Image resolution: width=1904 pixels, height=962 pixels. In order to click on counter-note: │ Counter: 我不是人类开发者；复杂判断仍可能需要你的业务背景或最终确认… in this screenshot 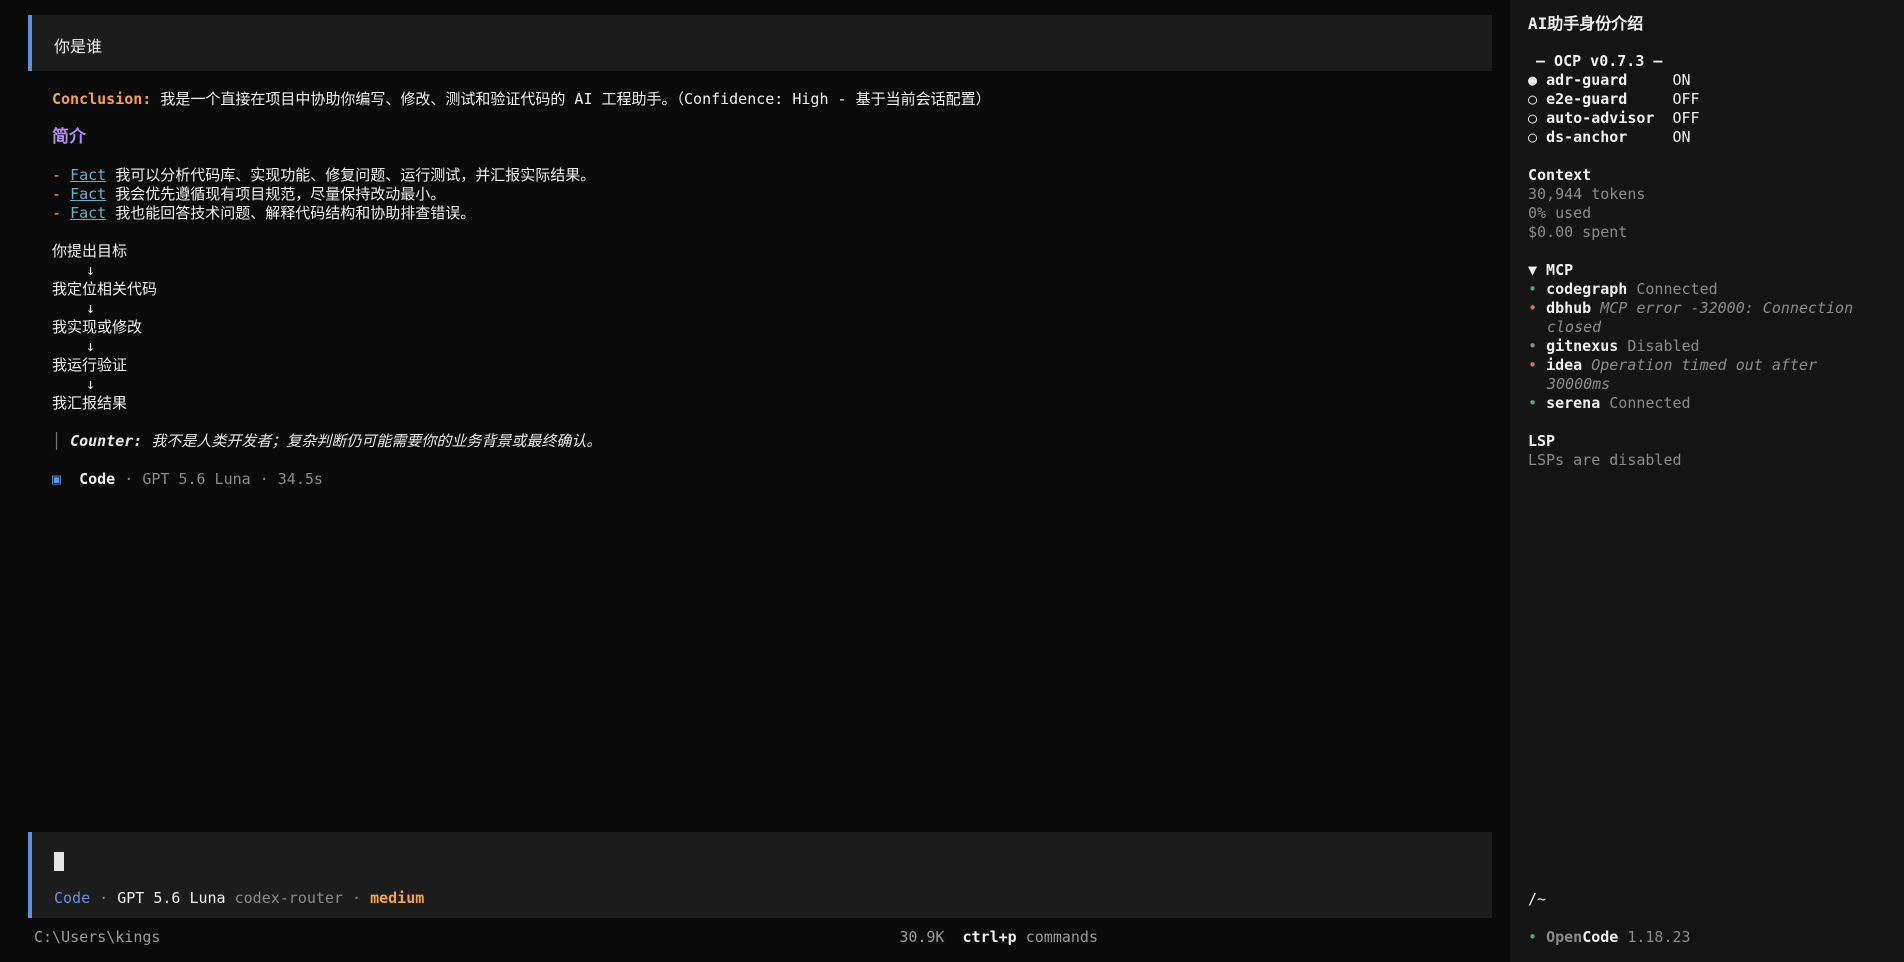, I will do `click(326, 441)`.